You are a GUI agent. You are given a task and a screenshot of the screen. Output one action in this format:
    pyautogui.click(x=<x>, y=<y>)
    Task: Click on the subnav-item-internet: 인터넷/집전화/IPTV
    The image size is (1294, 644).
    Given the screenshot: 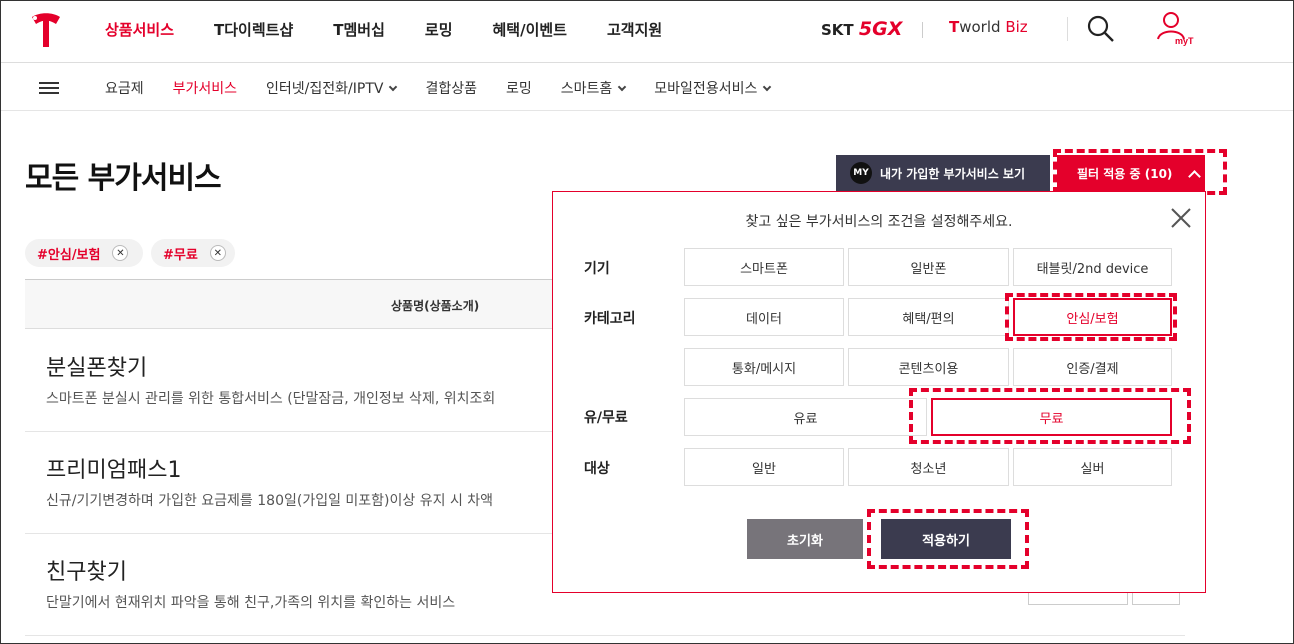 What is the action you would take?
    pyautogui.click(x=332, y=88)
    